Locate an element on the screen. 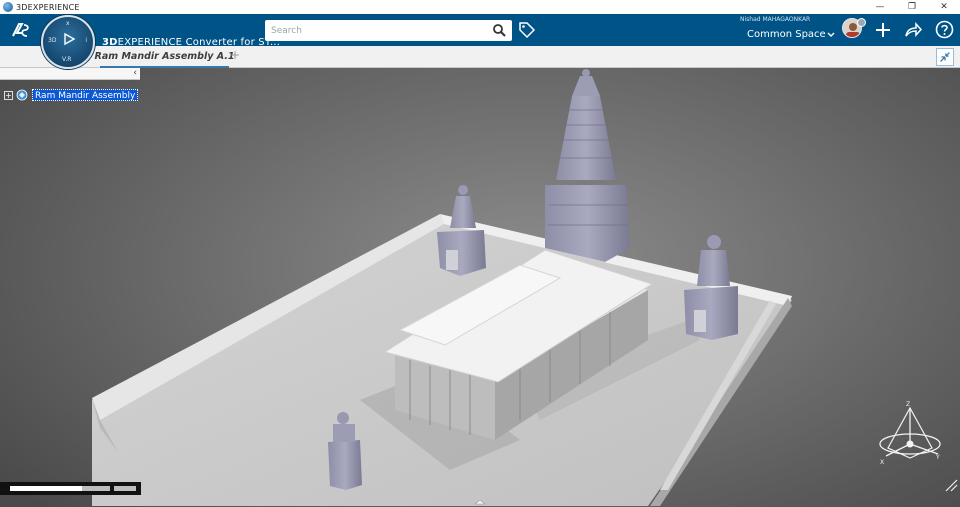 The height and width of the screenshot is (507, 960). window-title: 3DEXPERIENCE is located at coordinates (48, 7).